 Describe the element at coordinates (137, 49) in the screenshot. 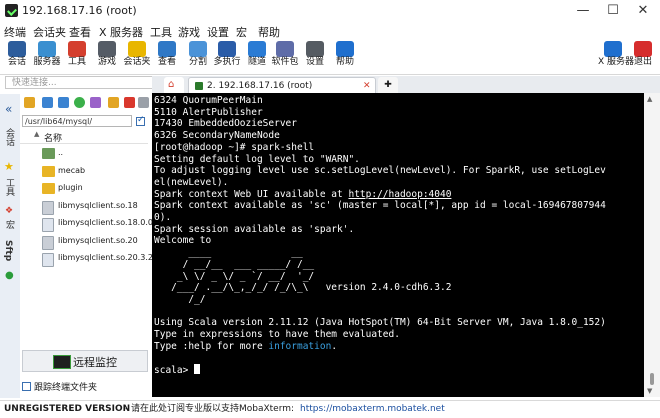

I see `toolbar-4-icon` at that location.